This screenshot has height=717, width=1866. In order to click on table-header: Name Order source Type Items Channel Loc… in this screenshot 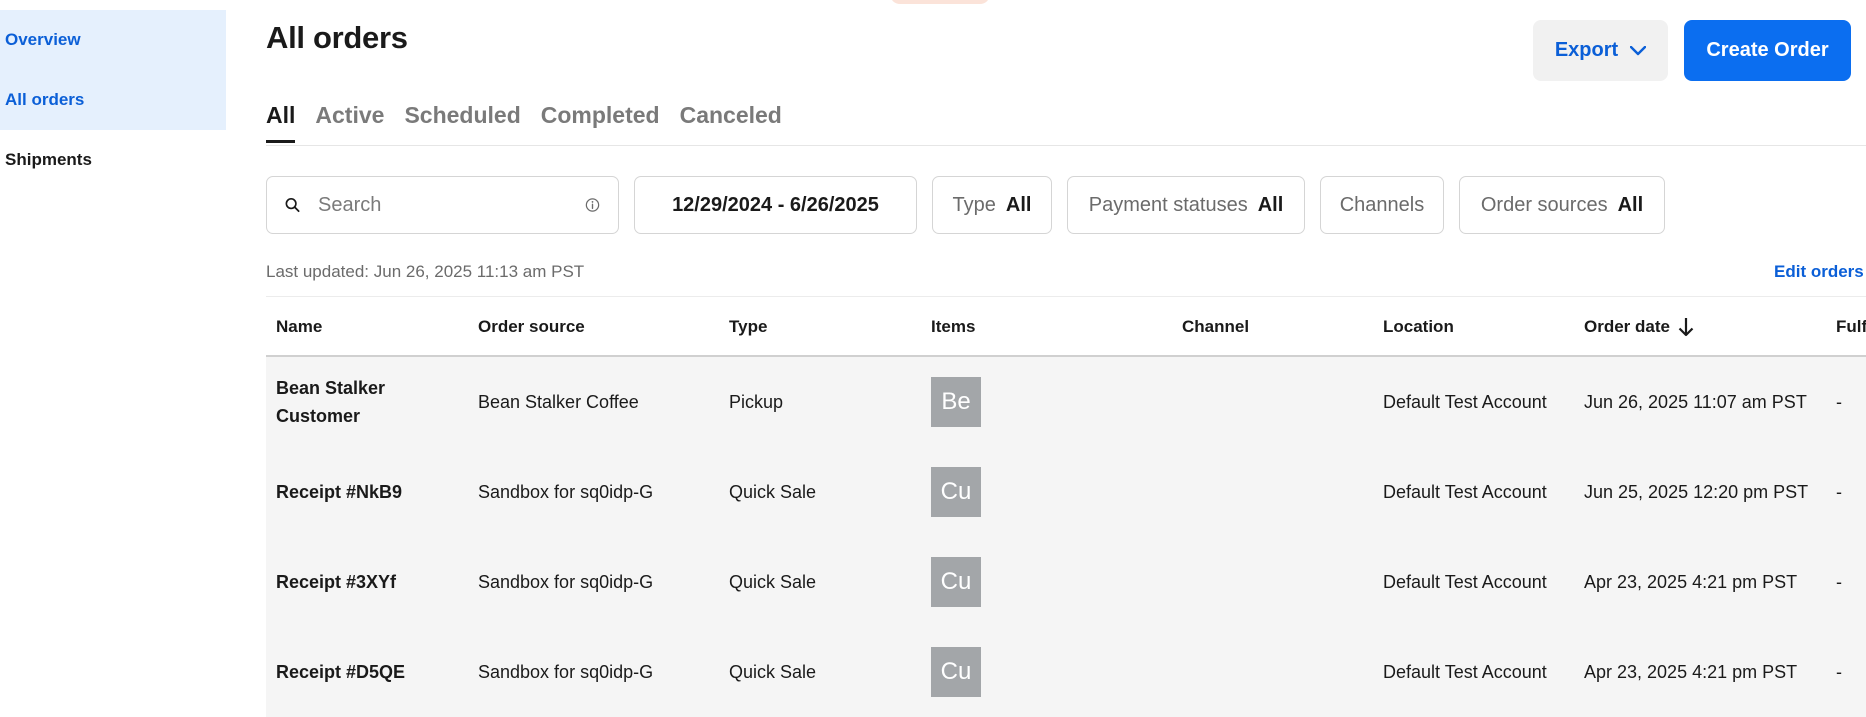, I will do `click(1066, 327)`.